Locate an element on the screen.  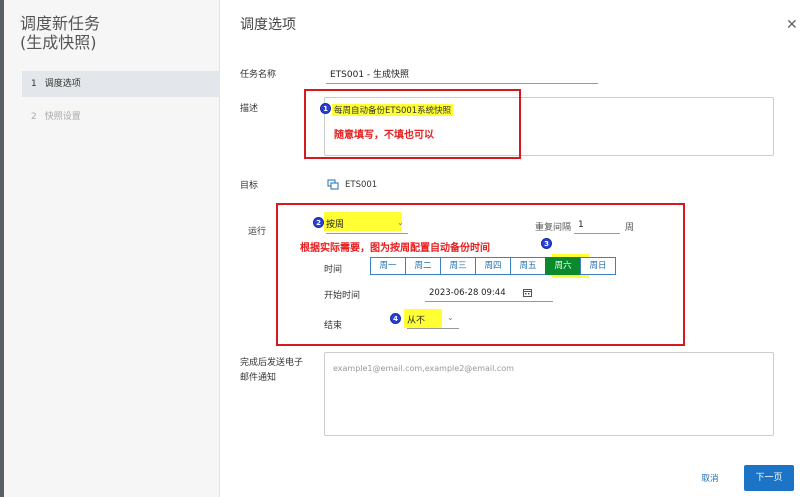
task-name-label: 任务名称 is located at coordinates (258, 75).